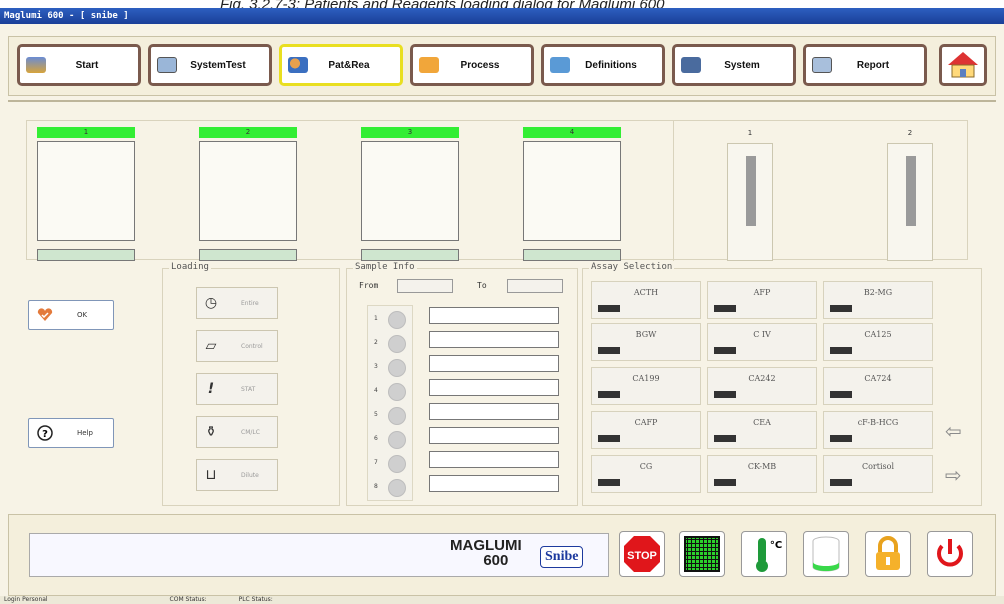 Image resolution: width=1004 pixels, height=604 pixels. Describe the element at coordinates (963, 65) in the screenshot. I see `home-button` at that location.